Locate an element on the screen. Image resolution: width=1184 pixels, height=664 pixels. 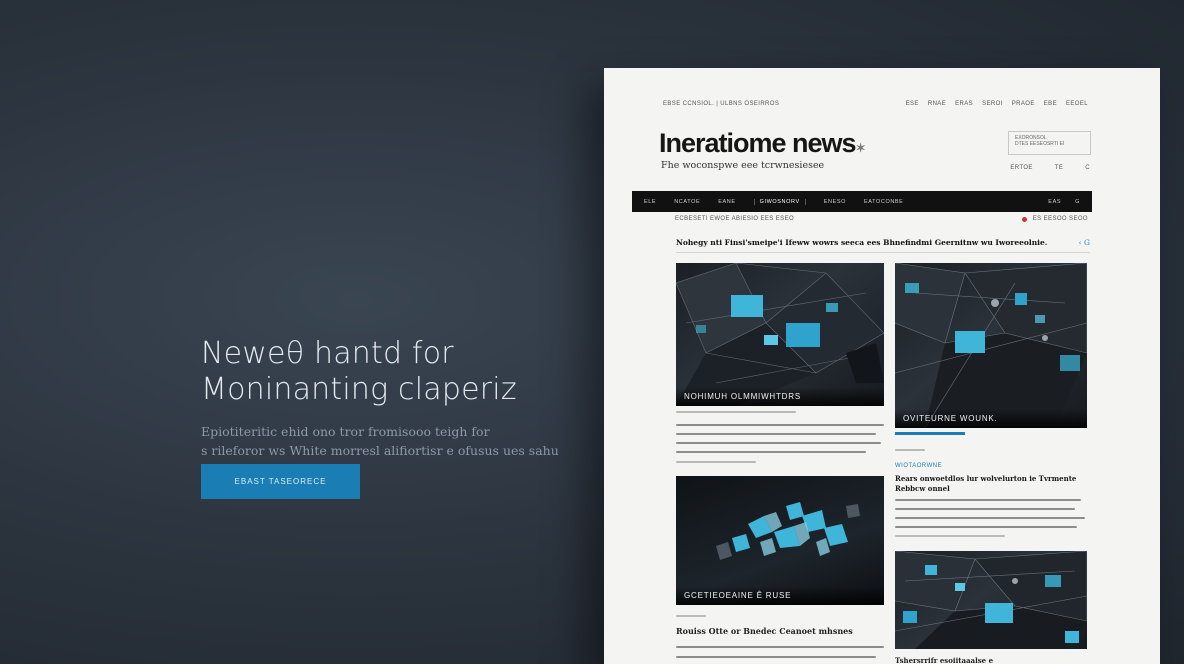
nav-item-active: Giwosnorv is located at coordinates (779, 201).